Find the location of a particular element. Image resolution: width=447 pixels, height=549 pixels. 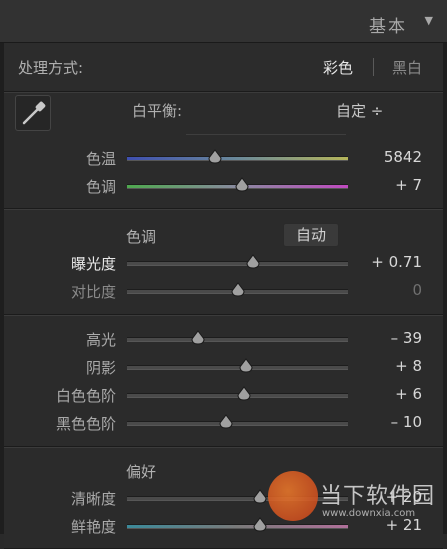

panel-header: 基本 ▼ is located at coordinates (223, 21).